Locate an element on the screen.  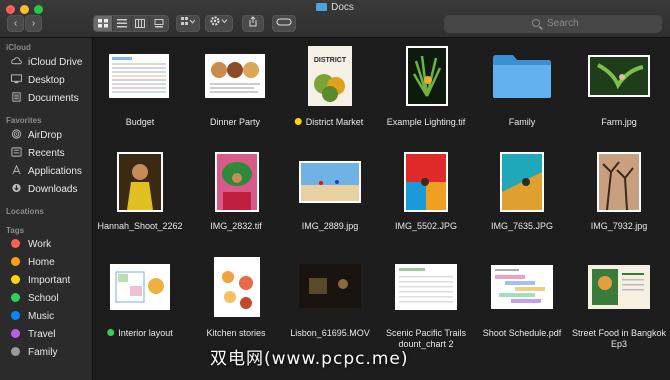
search-placeholder: Search is located at coordinates (563, 23).